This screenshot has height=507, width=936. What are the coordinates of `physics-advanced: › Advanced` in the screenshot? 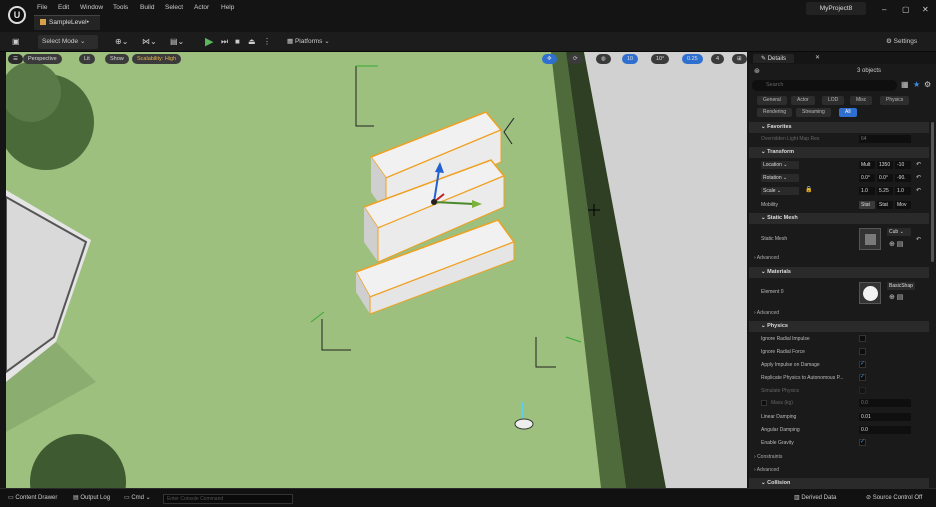 It's located at (766, 470).